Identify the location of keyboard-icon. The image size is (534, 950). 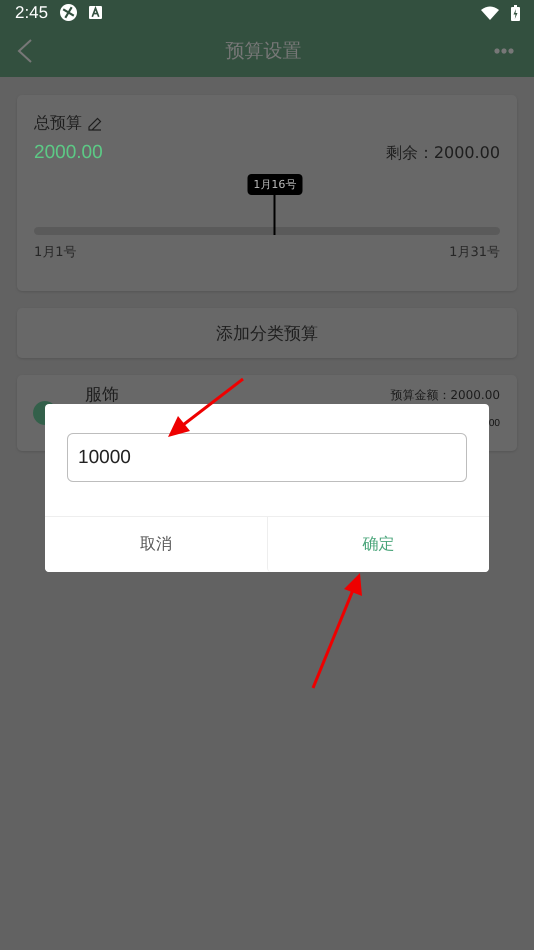
(95, 12).